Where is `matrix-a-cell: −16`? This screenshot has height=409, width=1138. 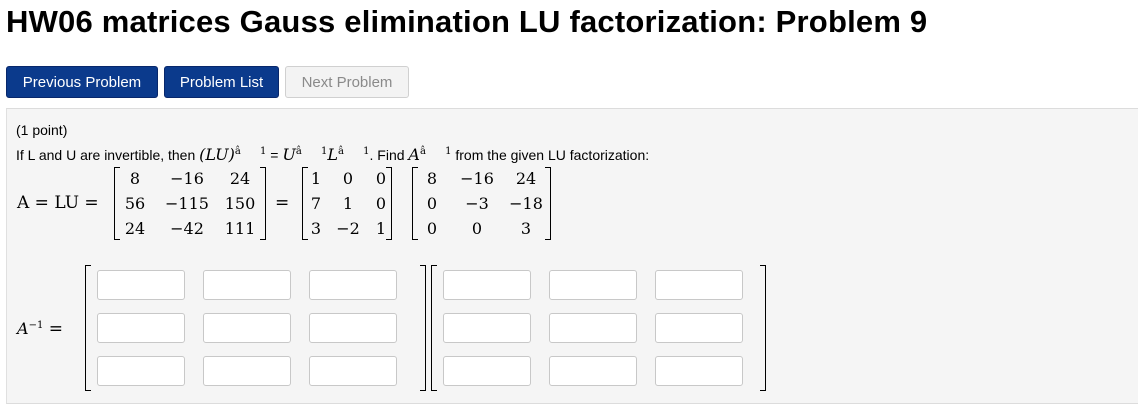
matrix-a-cell: −16 is located at coordinates (187, 178).